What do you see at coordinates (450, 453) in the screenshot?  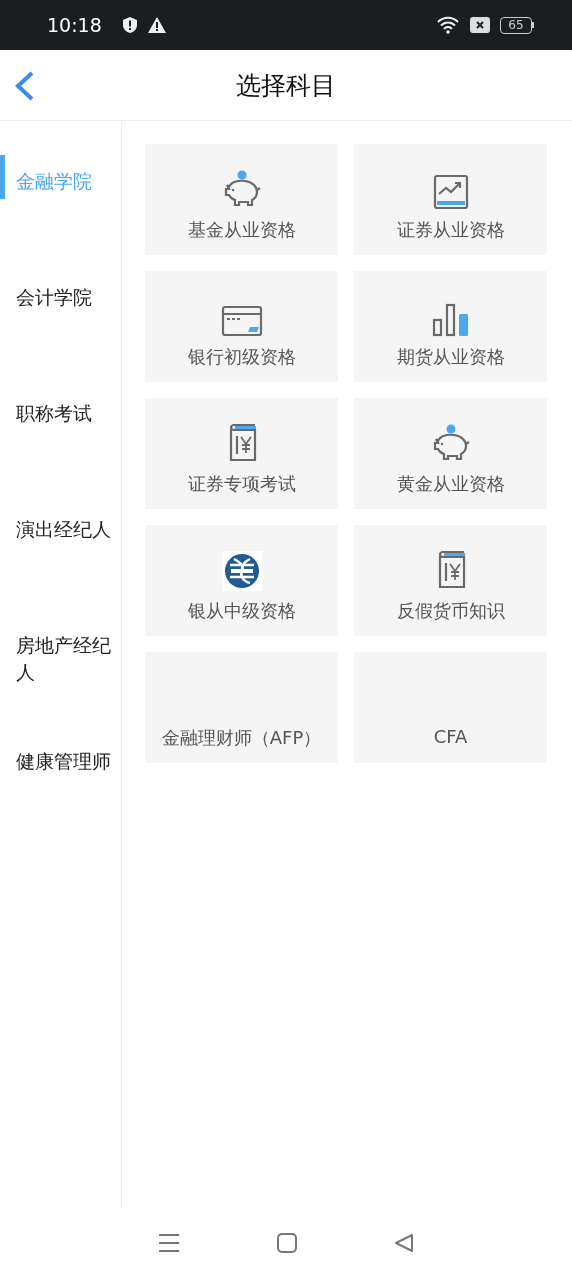 I see `subject-tile: 黄金从业资格` at bounding box center [450, 453].